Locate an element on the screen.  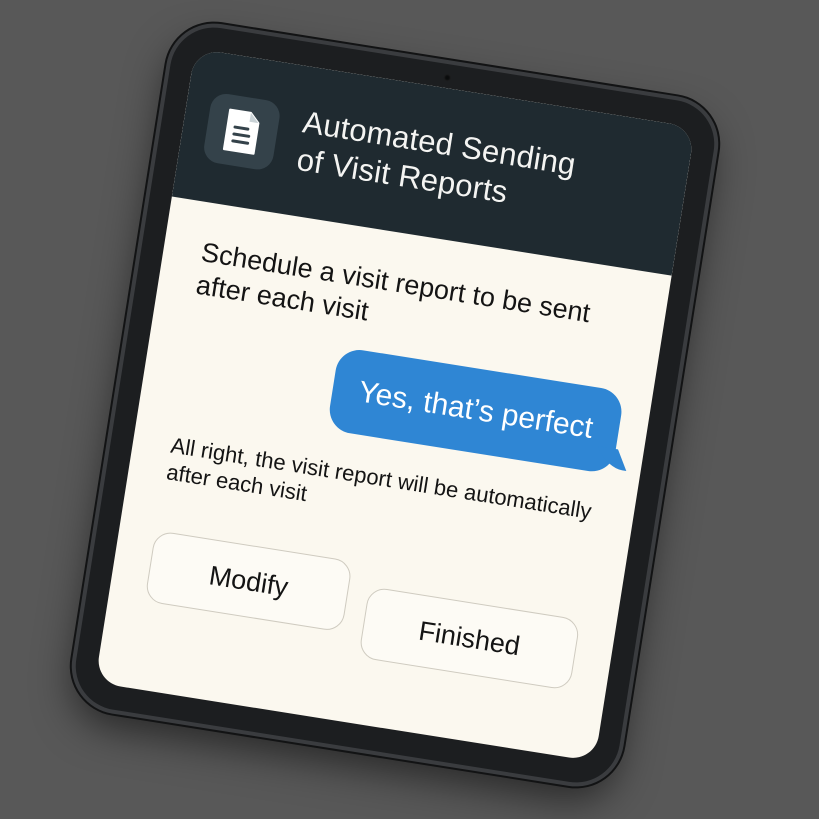
action-buttons: Modify Finished is located at coordinates (362, 610).